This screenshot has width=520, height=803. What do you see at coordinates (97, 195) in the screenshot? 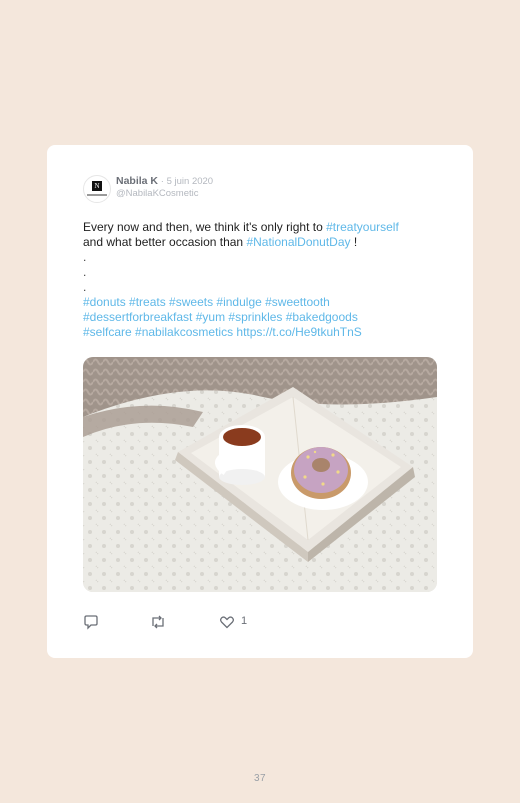
I see `logo-wordmark-line` at bounding box center [97, 195].